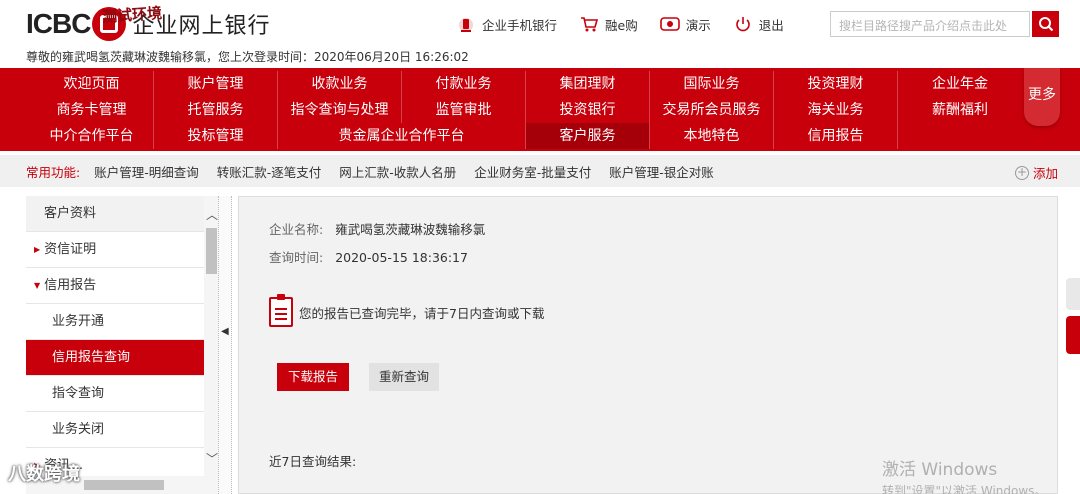  I want to click on rong-e-gou-label: 融e购, so click(621, 25).